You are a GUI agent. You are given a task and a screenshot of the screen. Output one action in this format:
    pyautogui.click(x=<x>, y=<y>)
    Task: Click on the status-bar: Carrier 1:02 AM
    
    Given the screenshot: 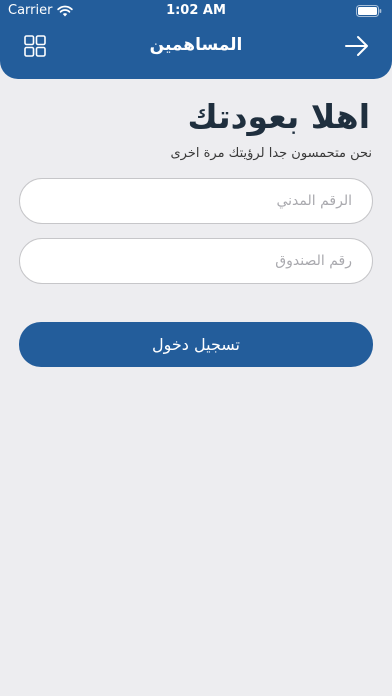 What is the action you would take?
    pyautogui.click(x=196, y=11)
    